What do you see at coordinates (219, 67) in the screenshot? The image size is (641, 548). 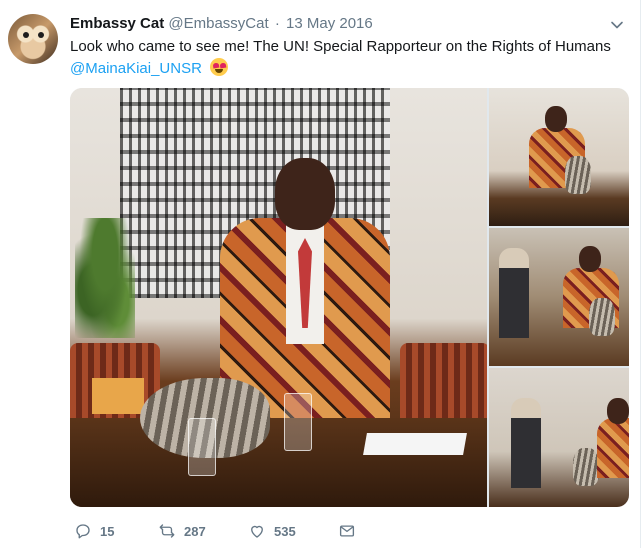 I see `heart-eyes-emoji-icon` at bounding box center [219, 67].